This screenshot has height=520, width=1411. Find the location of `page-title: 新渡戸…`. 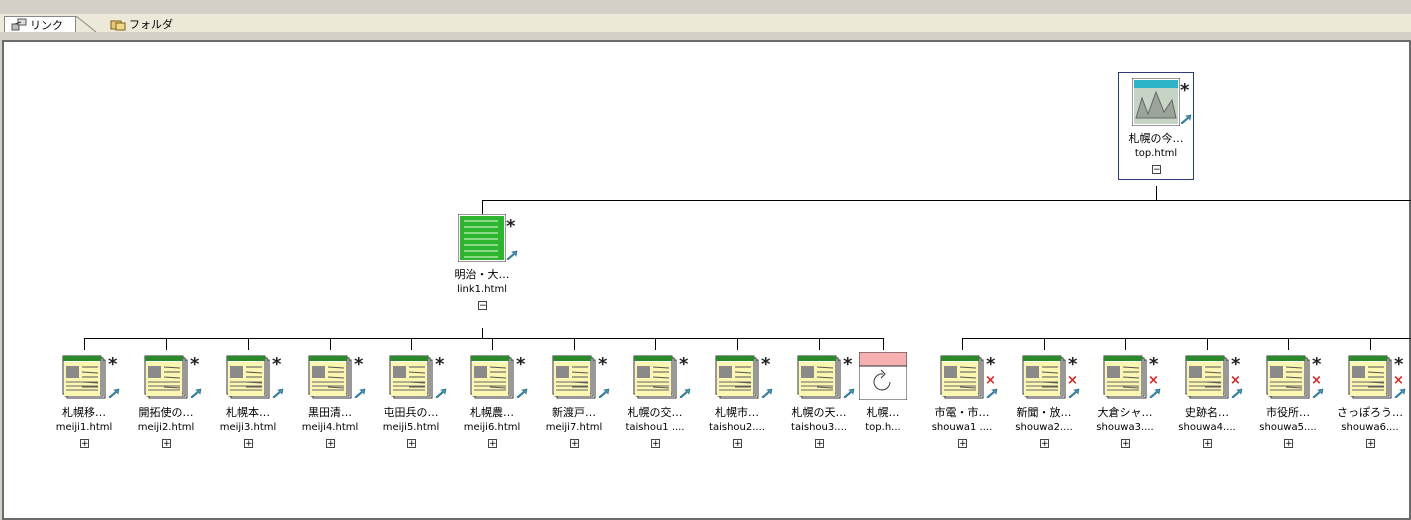

page-title: 新渡戸… is located at coordinates (574, 412).